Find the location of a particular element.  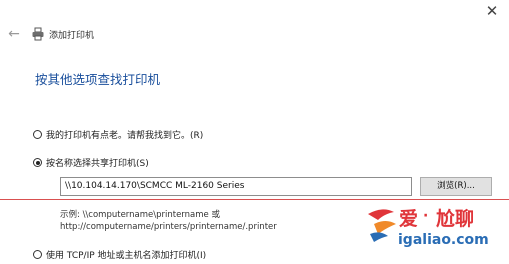

option-tcpip: 使用 TCP/IP 地址或主机名添加打印机(I) is located at coordinates (119, 254).